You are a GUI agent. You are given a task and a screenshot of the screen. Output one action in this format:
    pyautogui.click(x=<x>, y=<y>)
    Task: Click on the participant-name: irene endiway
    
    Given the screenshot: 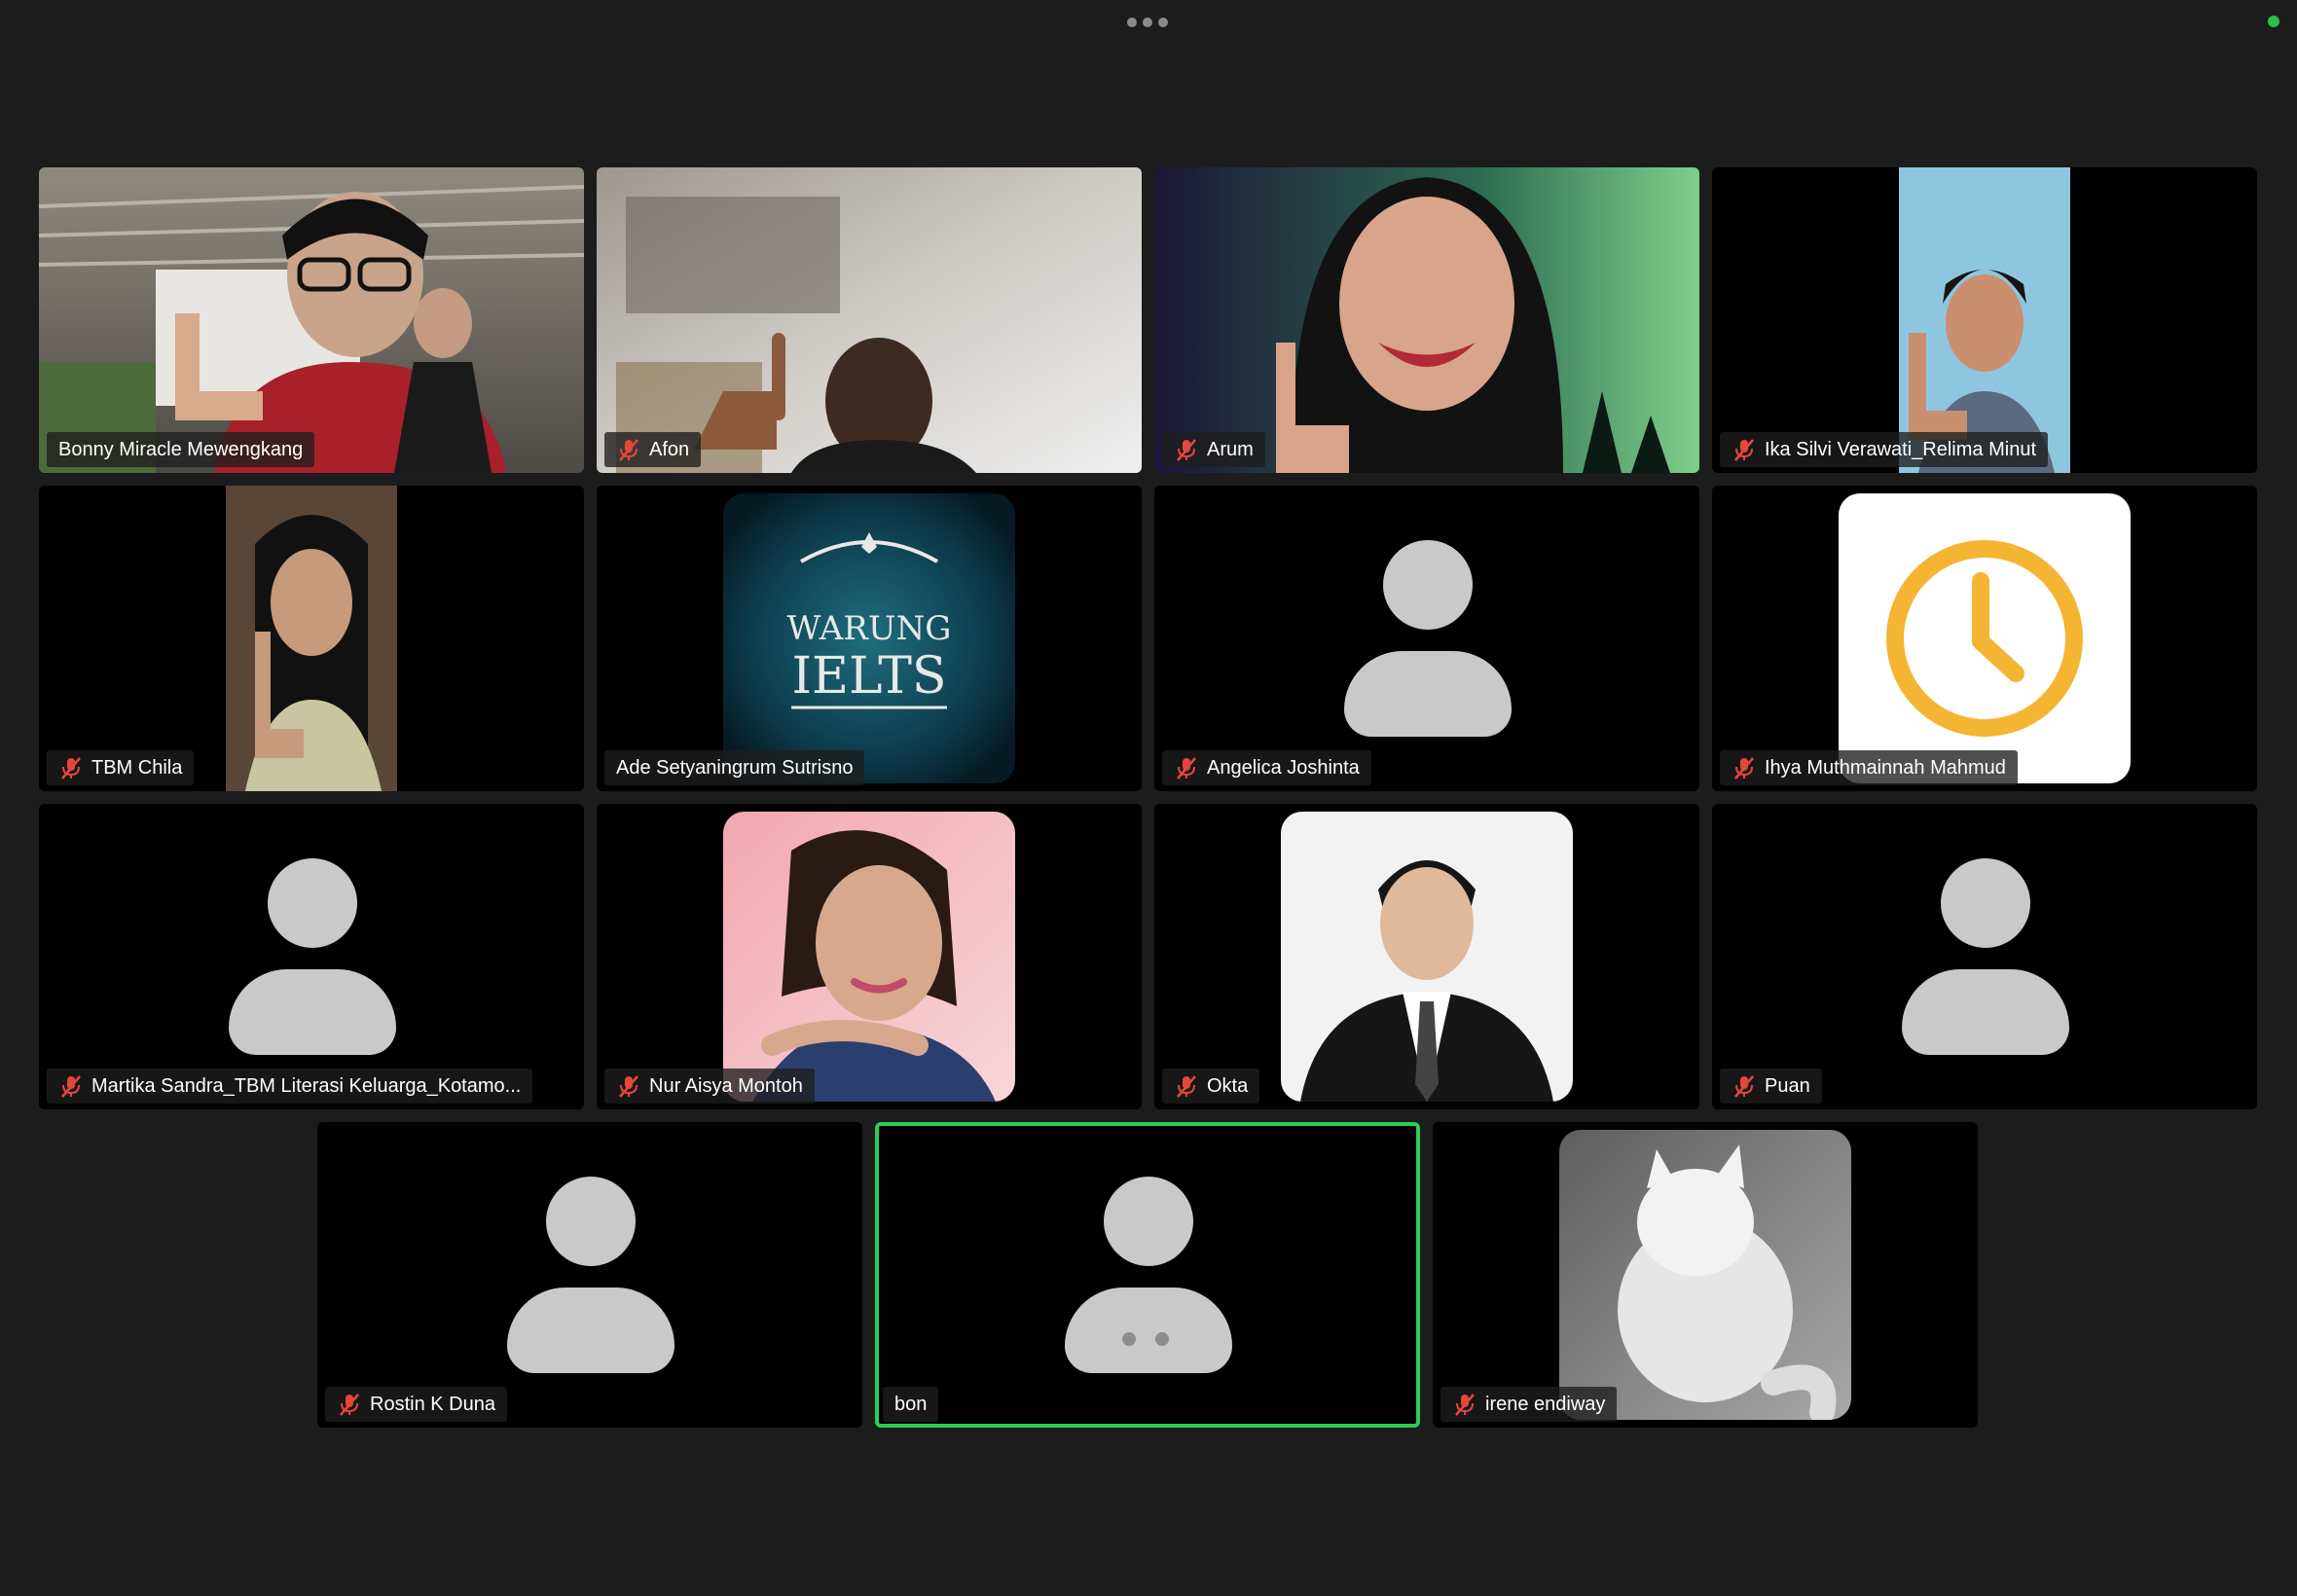 What is the action you would take?
    pyautogui.click(x=1545, y=1404)
    